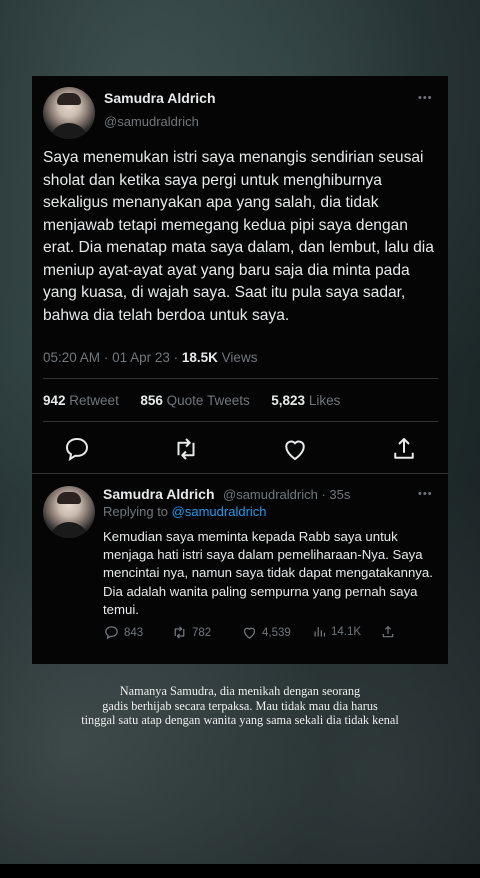  I want to click on views-count: 18.5K, so click(199, 357).